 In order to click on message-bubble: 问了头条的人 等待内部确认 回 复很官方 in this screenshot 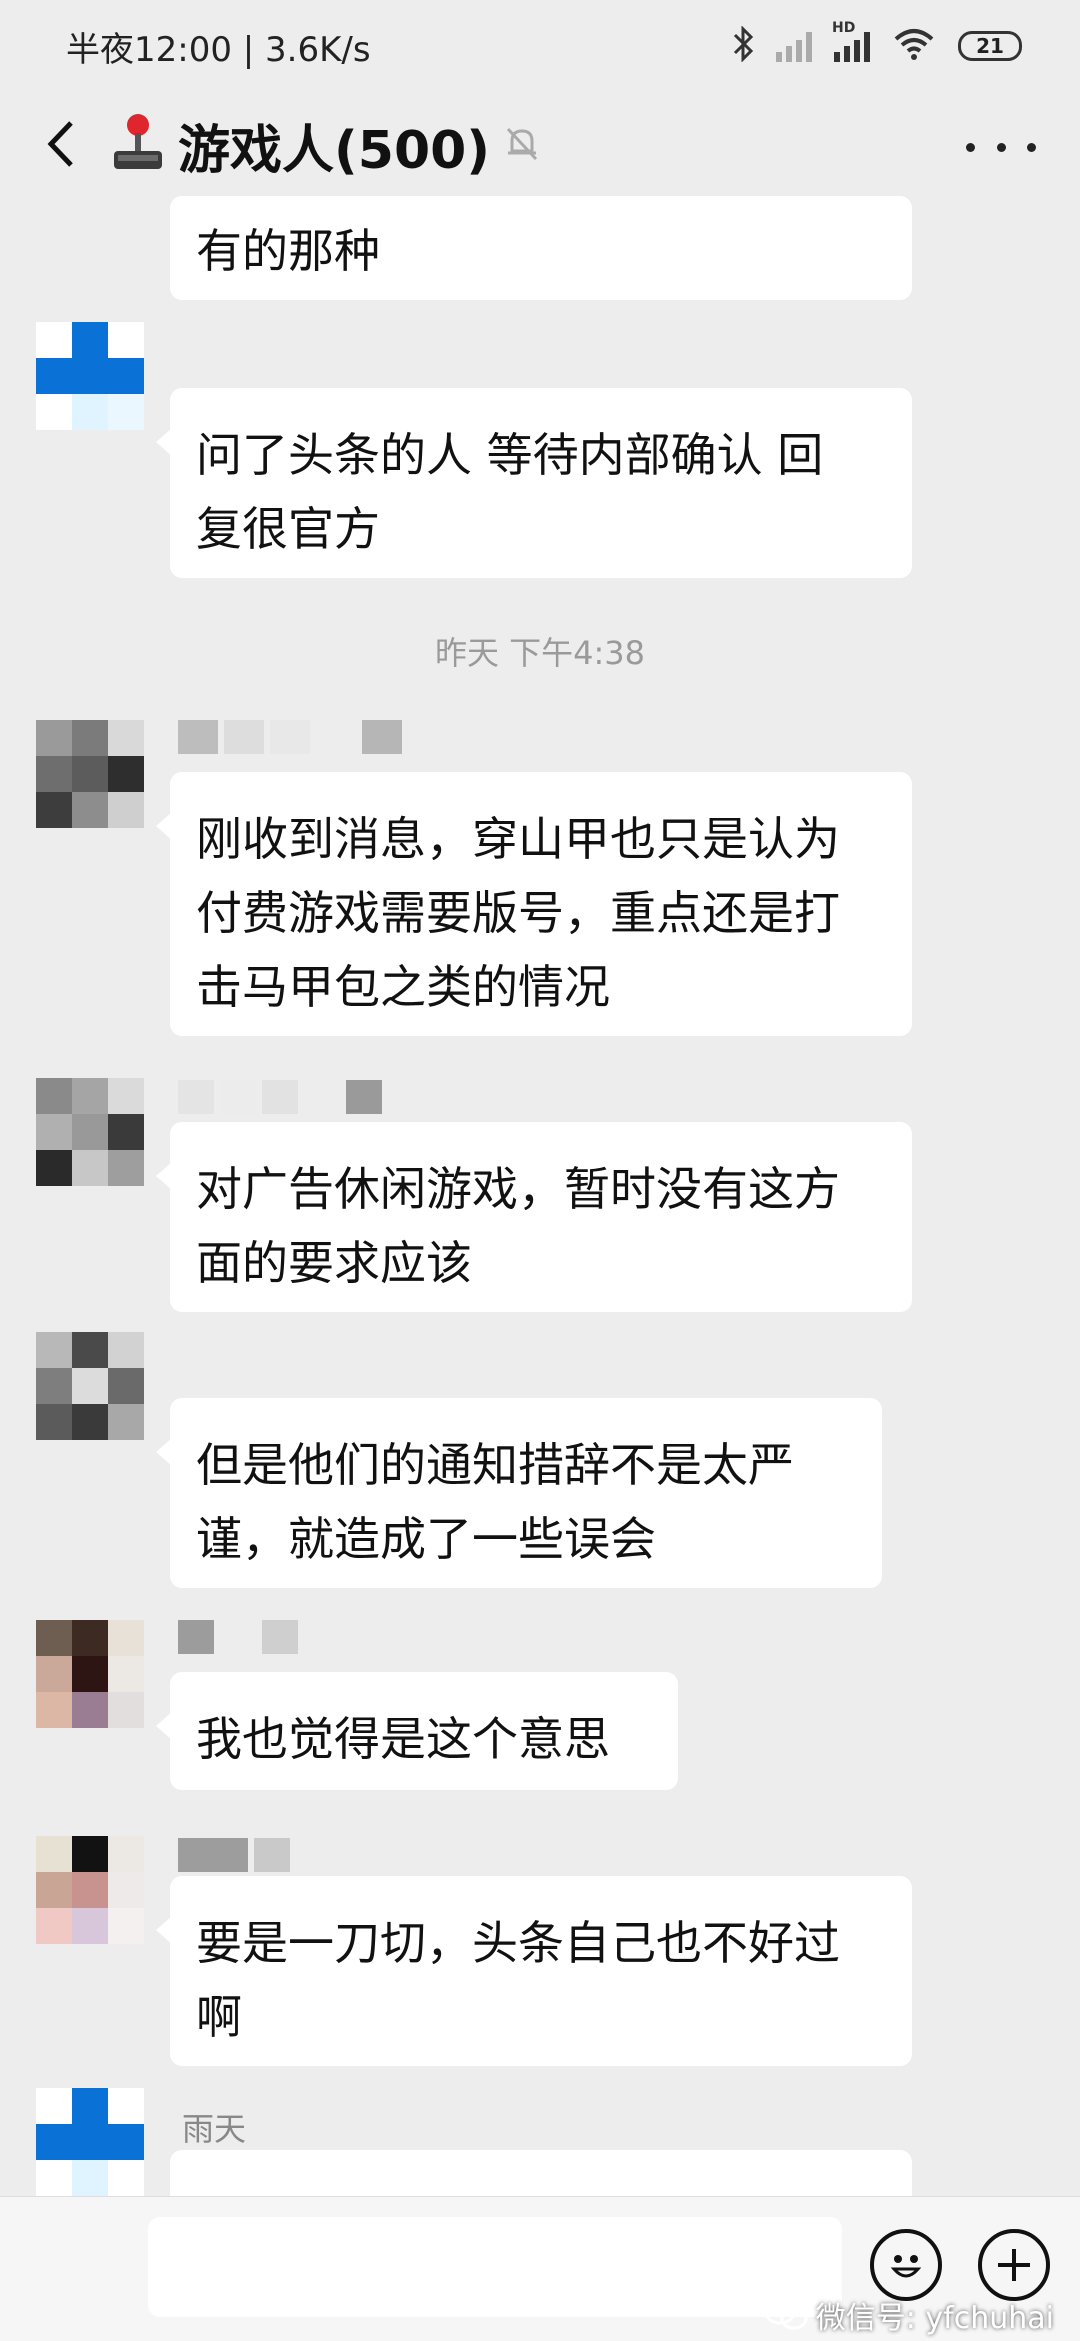, I will do `click(534, 483)`.